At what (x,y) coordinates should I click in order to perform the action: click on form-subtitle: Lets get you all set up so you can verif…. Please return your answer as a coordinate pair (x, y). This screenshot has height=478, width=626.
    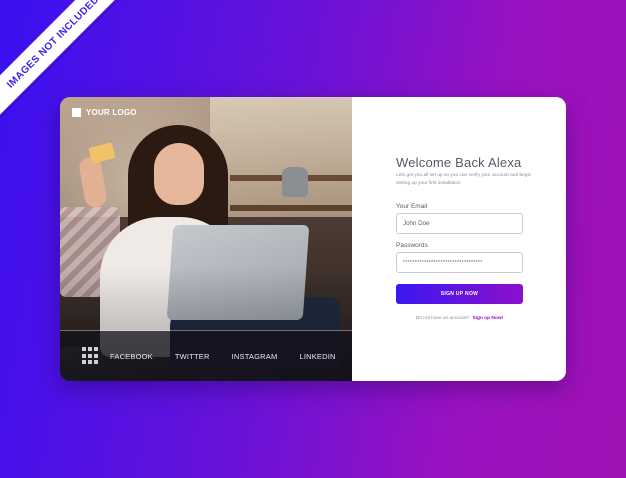
    Looking at the image, I should click on (464, 179).